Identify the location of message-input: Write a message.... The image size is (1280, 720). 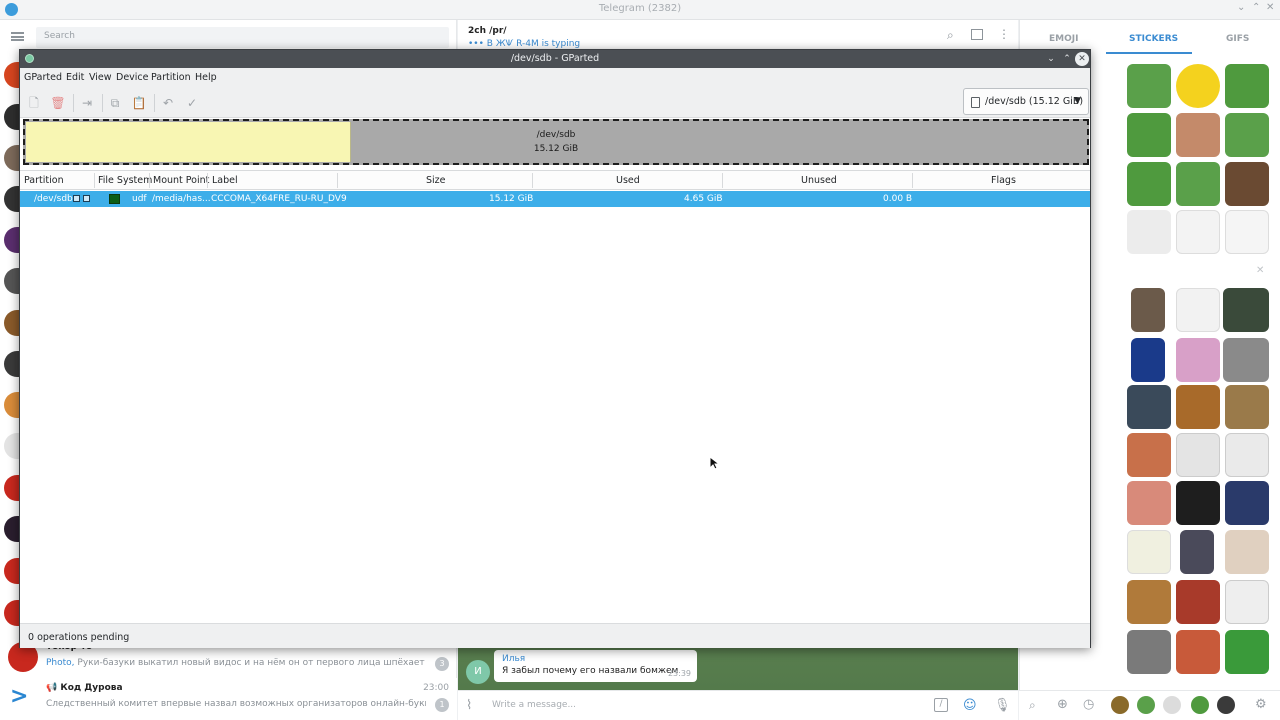
(534, 705).